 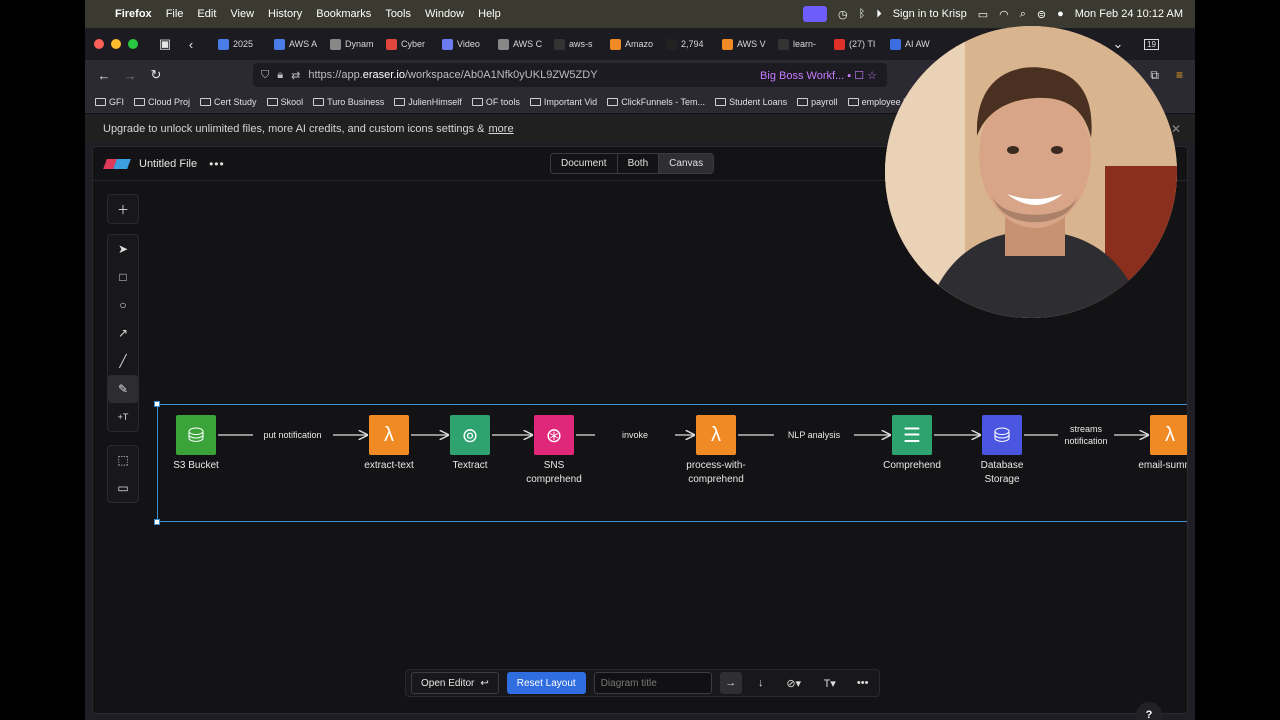 What do you see at coordinates (1156, 444) in the screenshot?
I see `diagram-node-email: λ email-summar` at bounding box center [1156, 444].